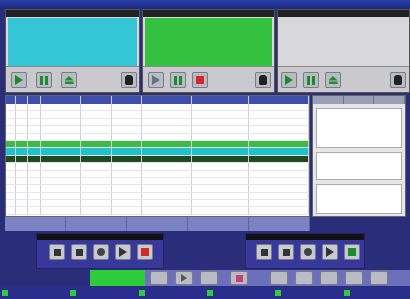 This screenshot has height=299, width=410. What do you see at coordinates (129, 80) in the screenshot?
I see `deck-1-grab-button` at bounding box center [129, 80].